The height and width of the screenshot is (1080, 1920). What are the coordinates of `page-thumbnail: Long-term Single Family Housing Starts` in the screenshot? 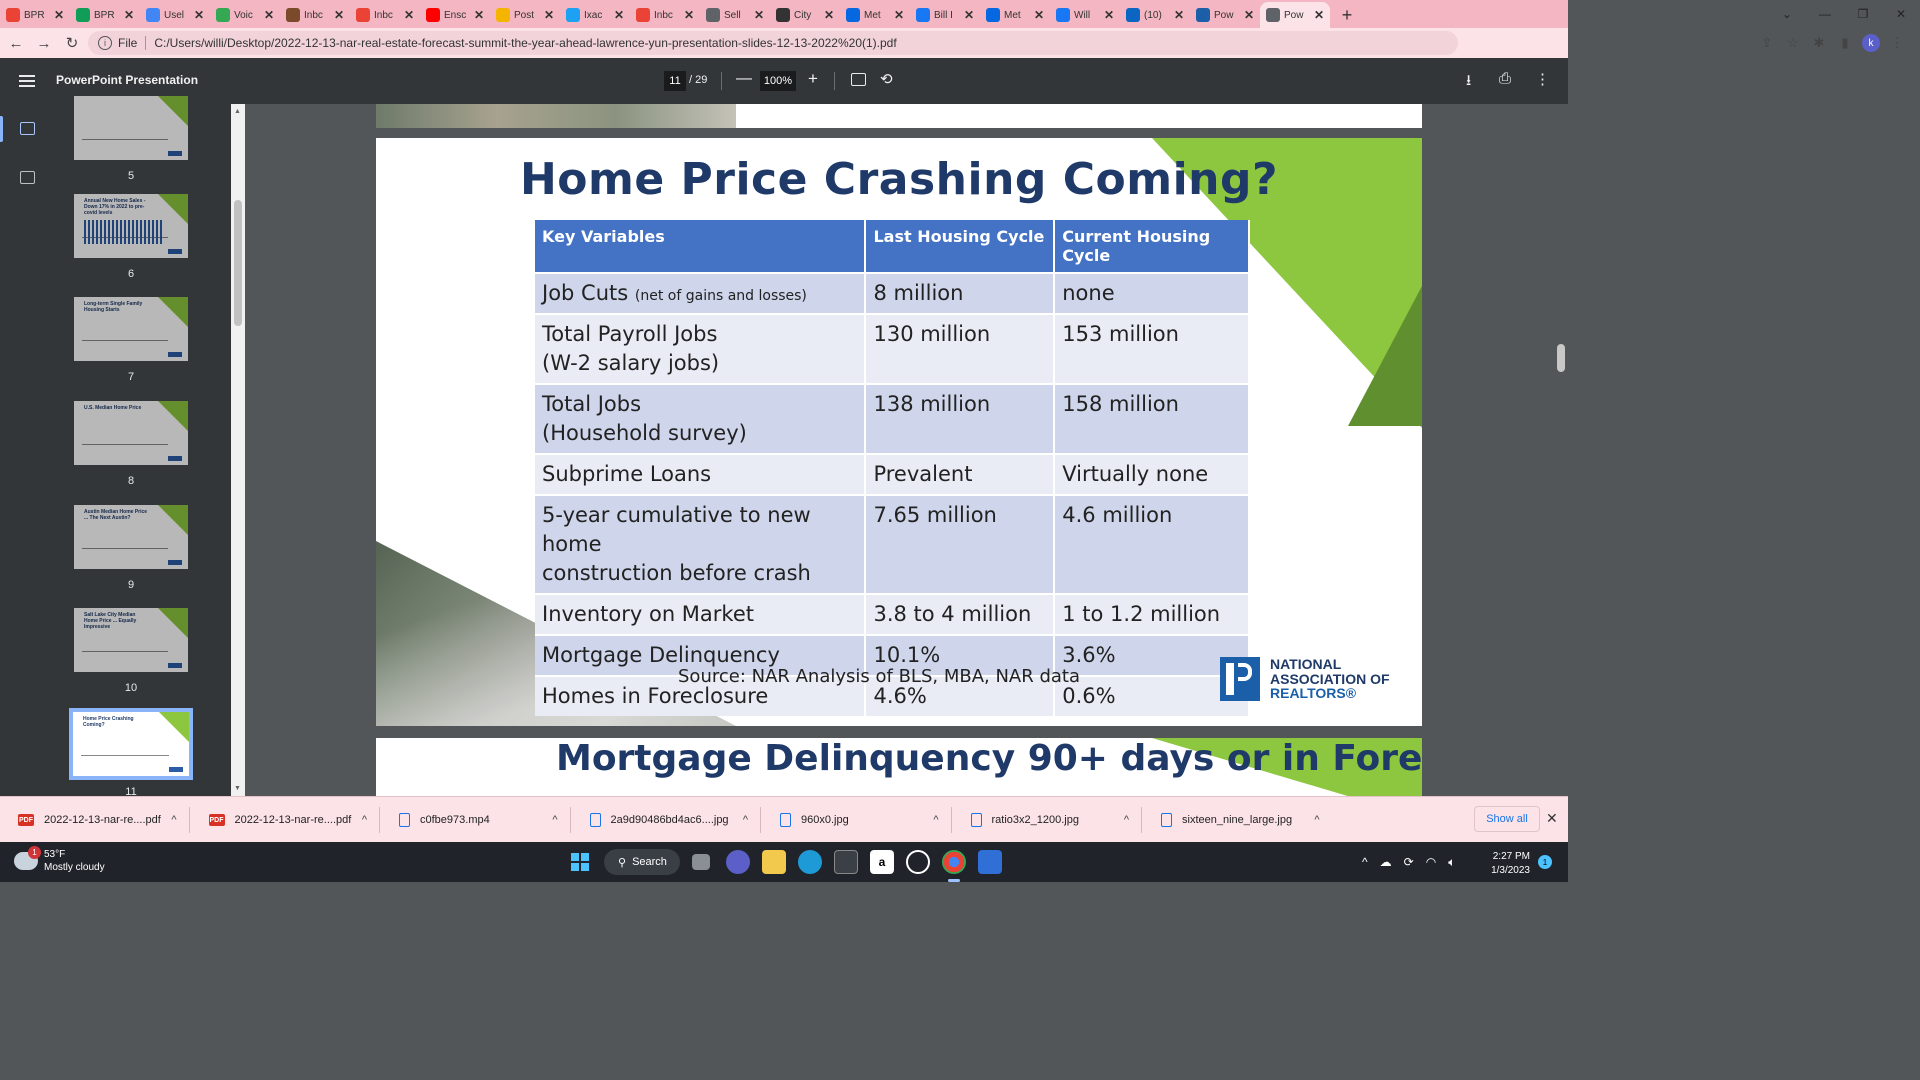 It's located at (131, 329).